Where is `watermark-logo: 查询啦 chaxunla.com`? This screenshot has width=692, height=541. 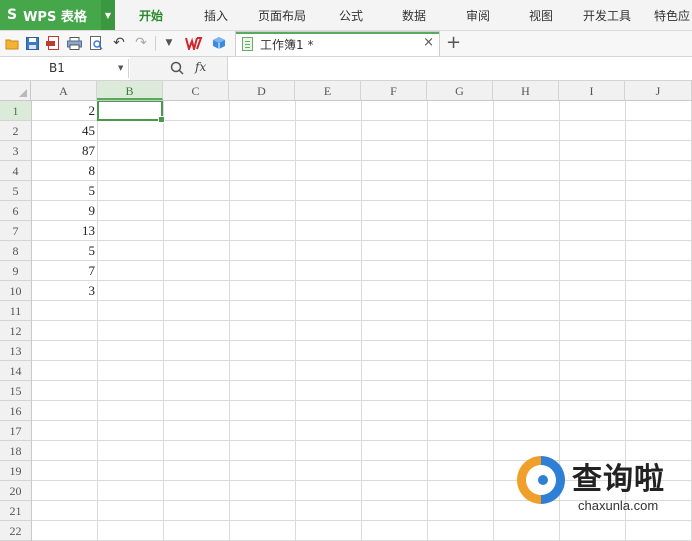 watermark-logo: 查询啦 chaxunla.com is located at coordinates (599, 485).